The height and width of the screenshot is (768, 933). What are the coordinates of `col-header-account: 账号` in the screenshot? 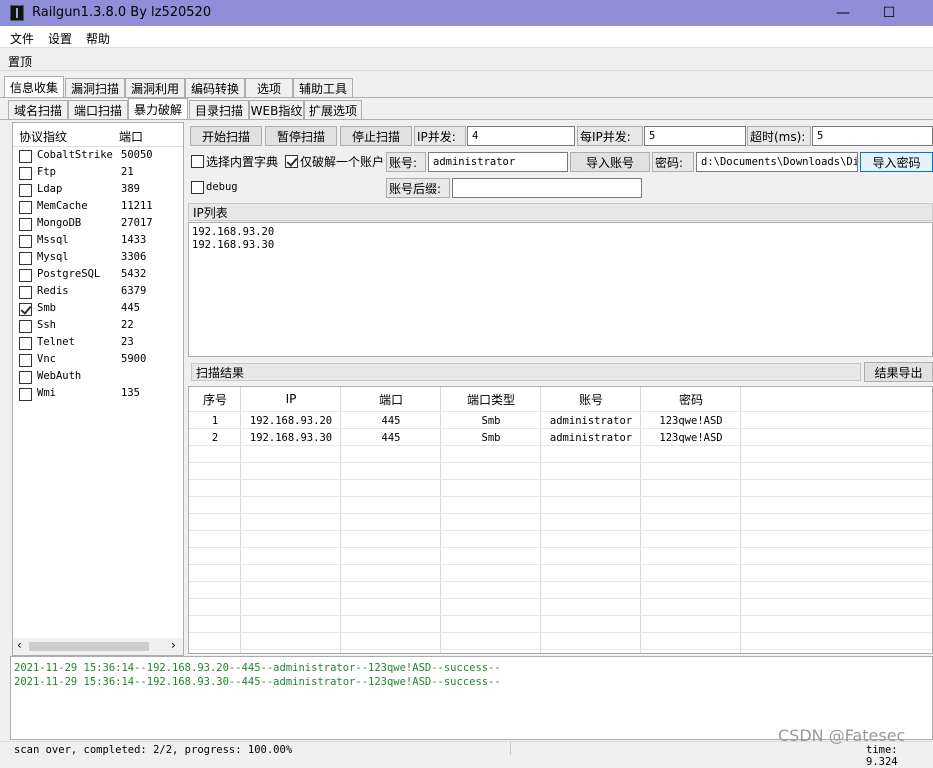 It's located at (591, 399).